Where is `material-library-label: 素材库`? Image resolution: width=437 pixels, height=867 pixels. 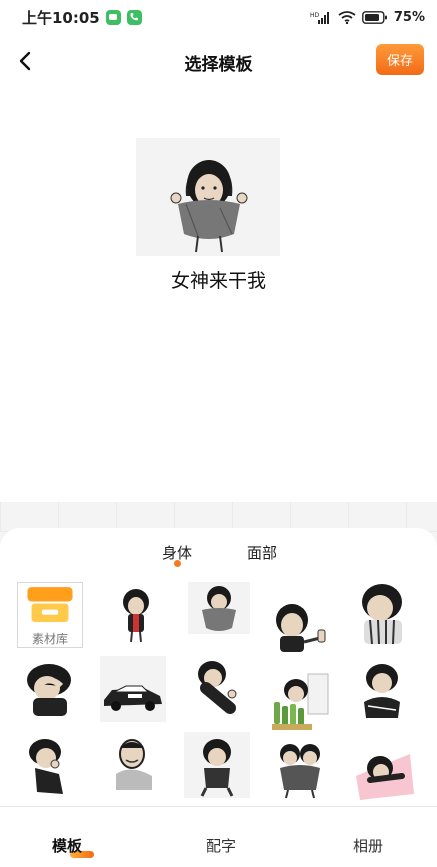 material-library-label: 素材库 is located at coordinates (49, 639).